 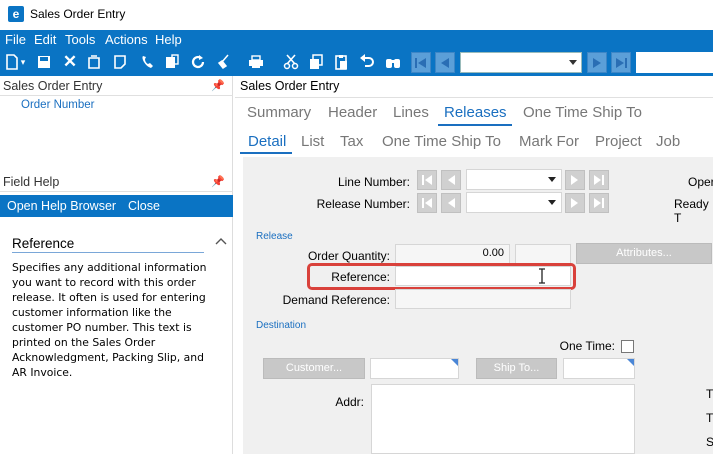 What do you see at coordinates (290, 86) in the screenshot?
I see `page-title: Sales Order Entry` at bounding box center [290, 86].